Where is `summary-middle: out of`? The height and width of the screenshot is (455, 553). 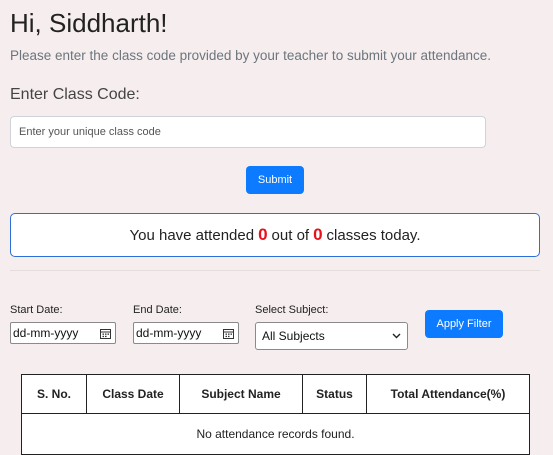 summary-middle: out of is located at coordinates (290, 235).